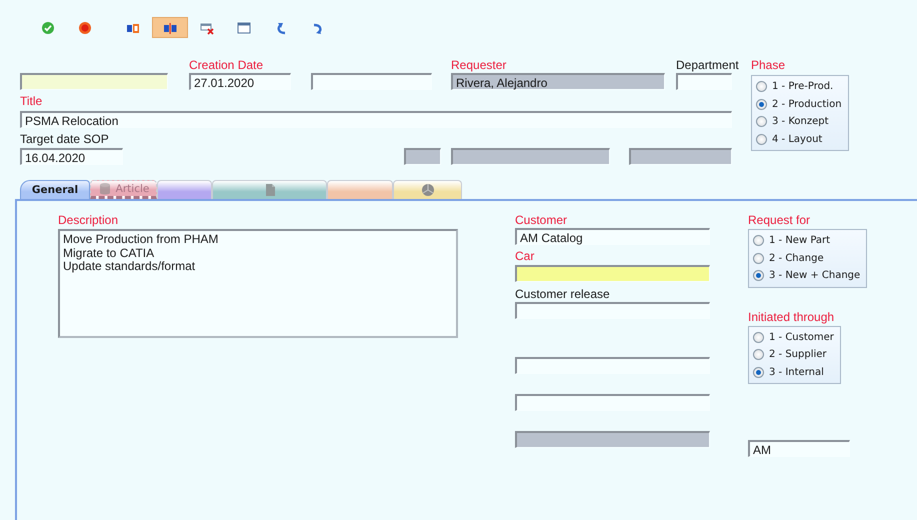 This screenshot has height=520, width=917. Describe the element at coordinates (71, 156) in the screenshot. I see `input-field: 16.04.2020` at that location.